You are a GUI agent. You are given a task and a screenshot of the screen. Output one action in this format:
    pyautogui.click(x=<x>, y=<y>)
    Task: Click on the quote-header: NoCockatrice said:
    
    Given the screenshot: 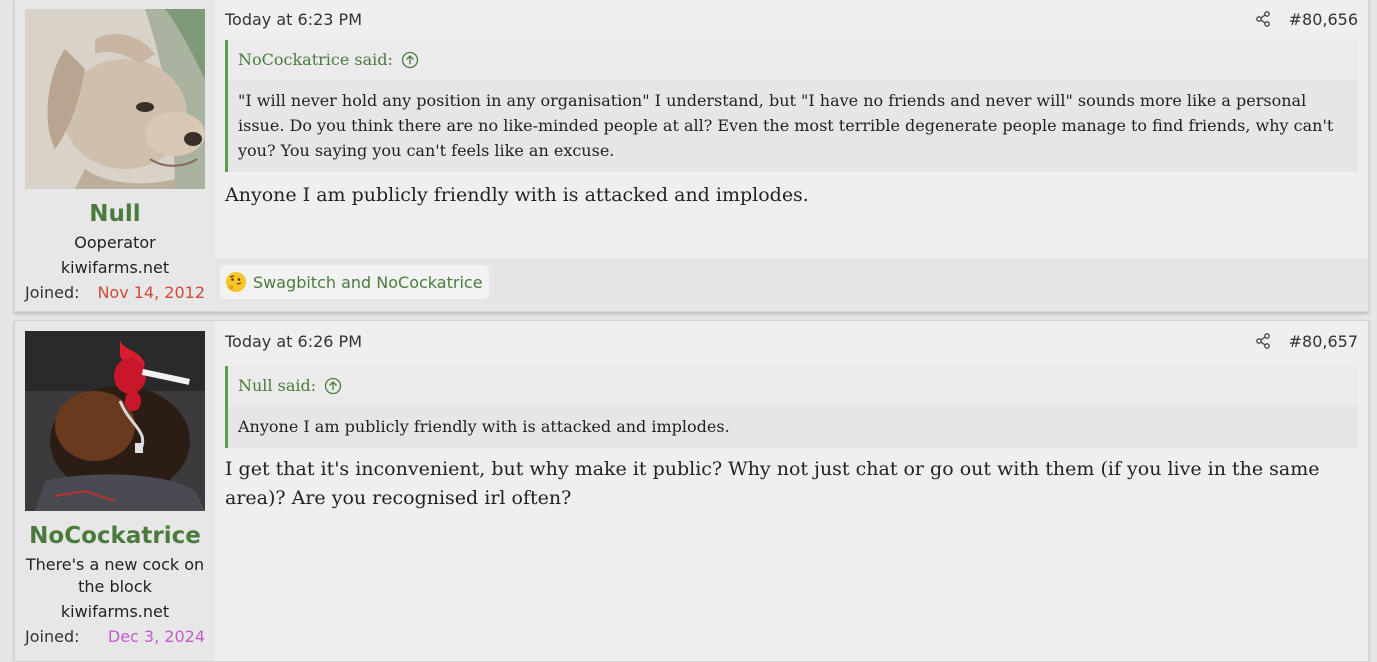 What is the action you would take?
    pyautogui.click(x=793, y=60)
    